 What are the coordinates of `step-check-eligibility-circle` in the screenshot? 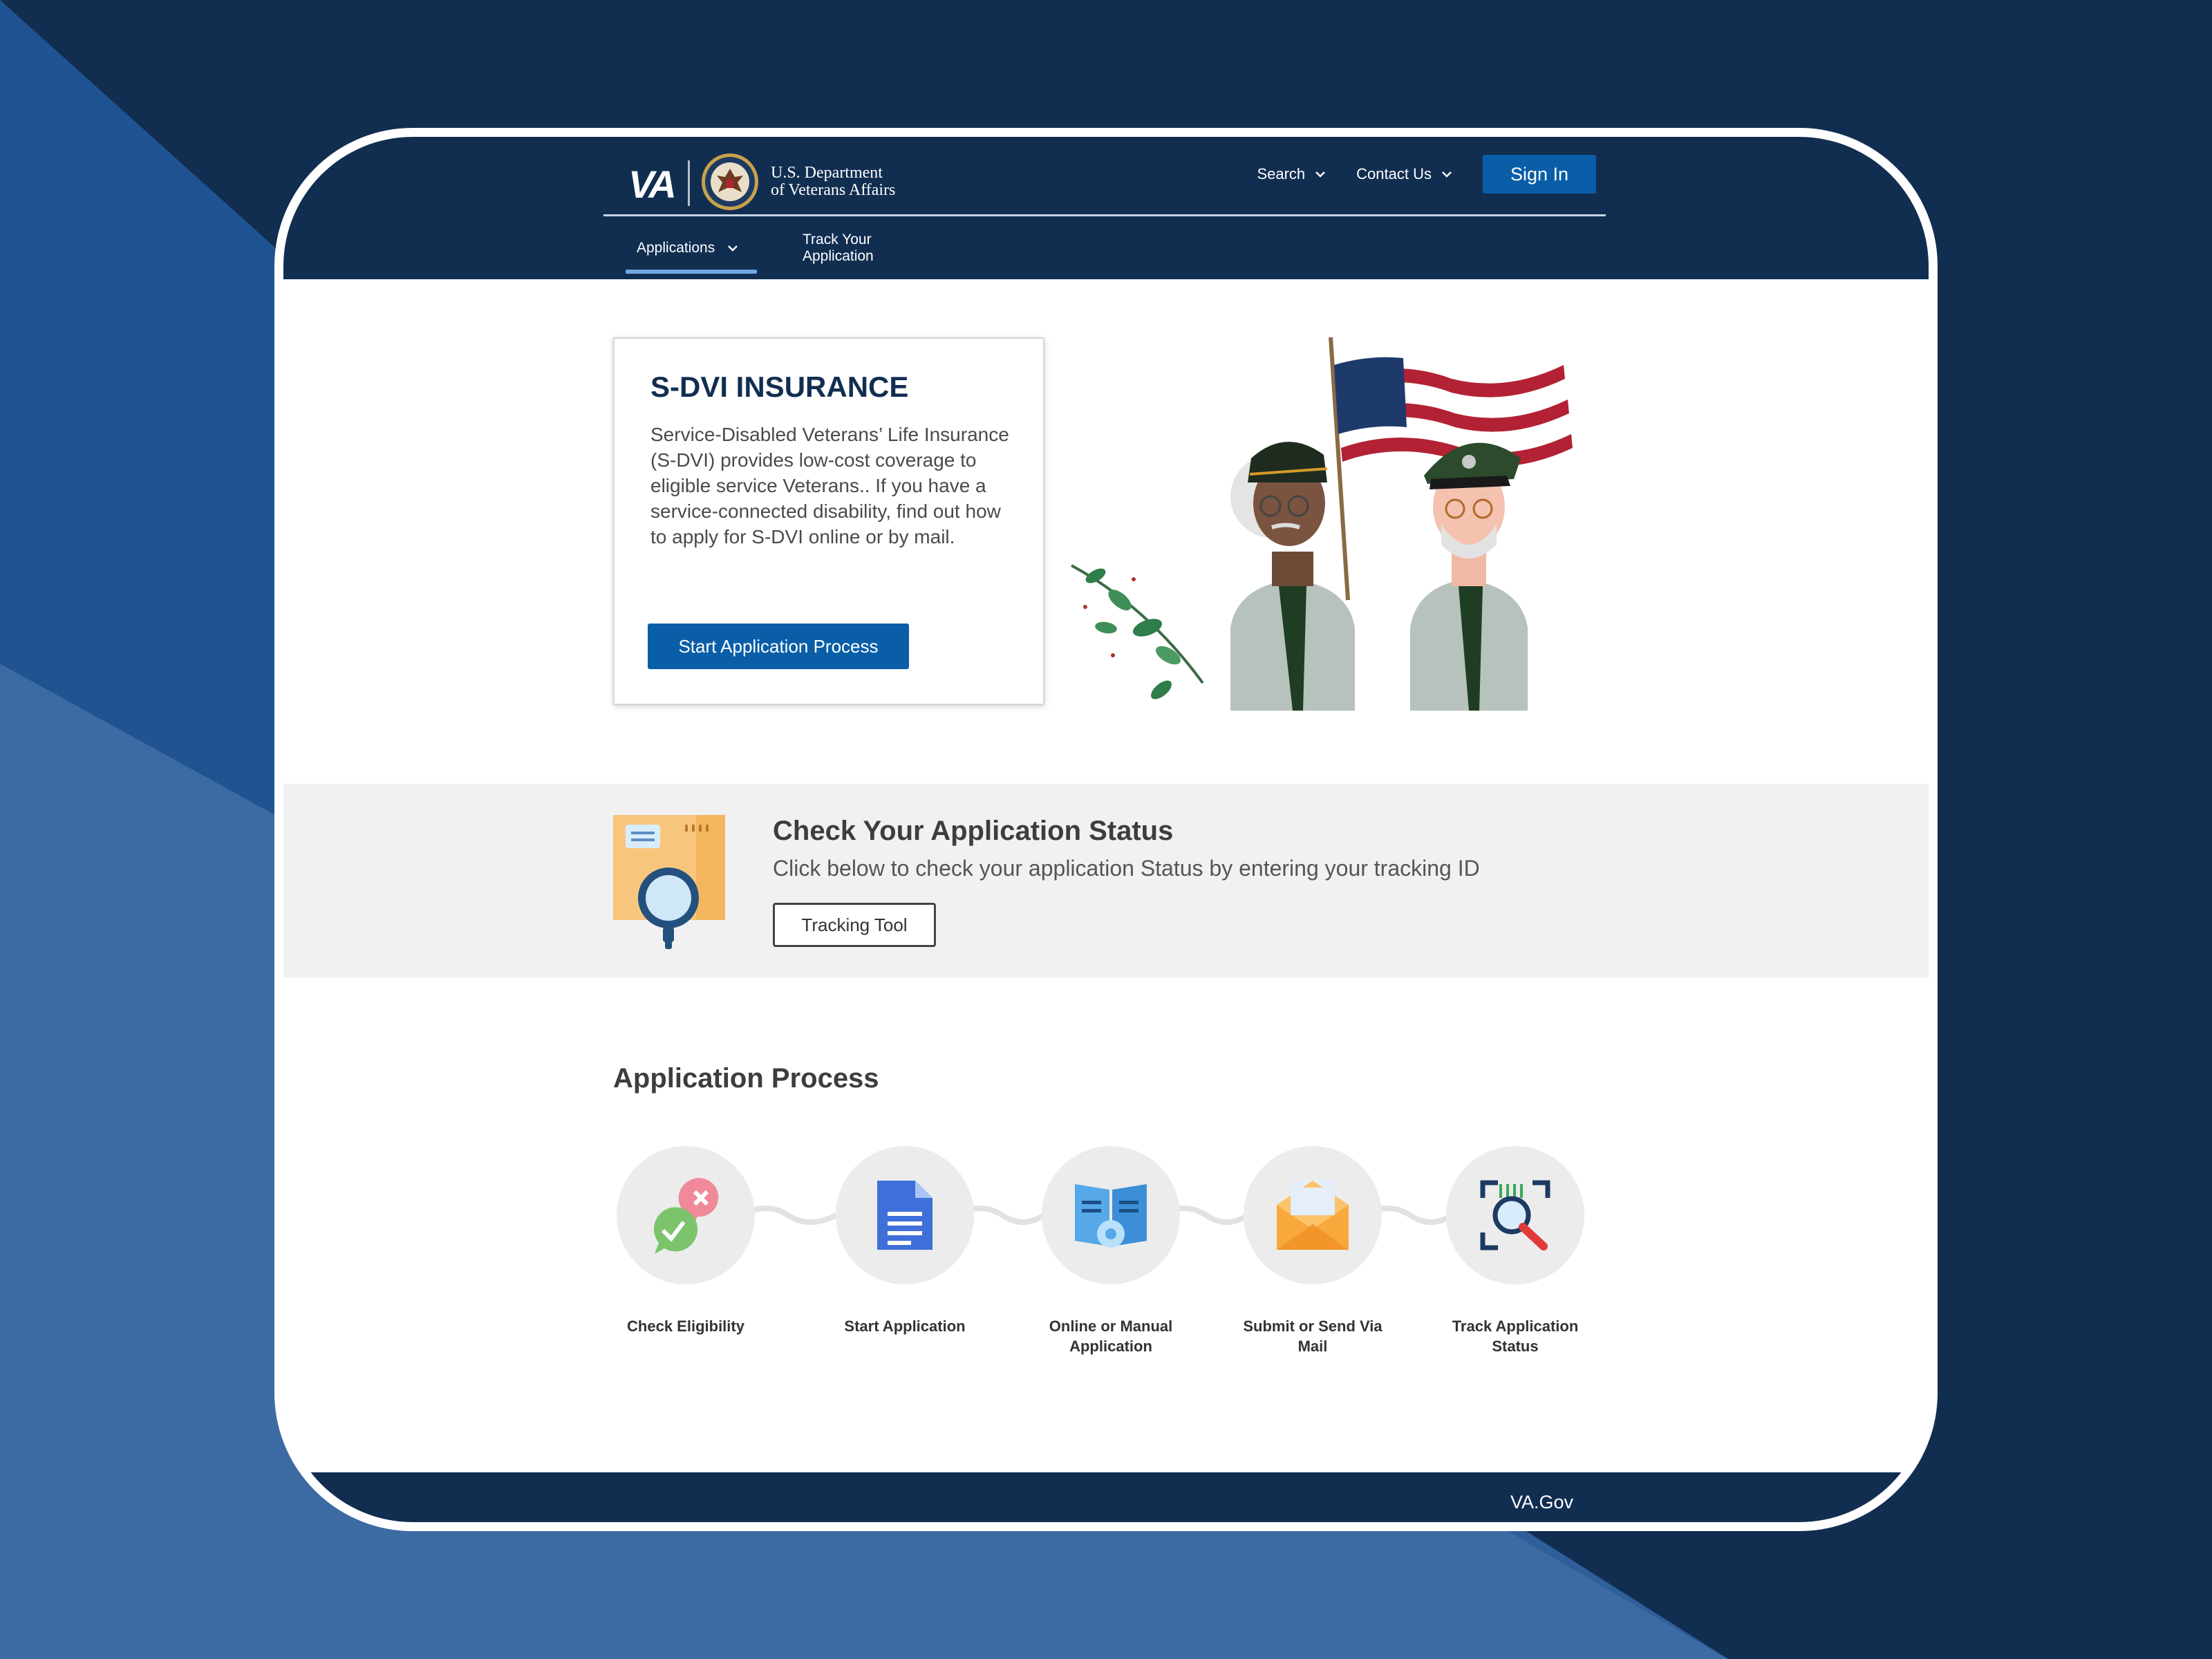 It's located at (686, 1215).